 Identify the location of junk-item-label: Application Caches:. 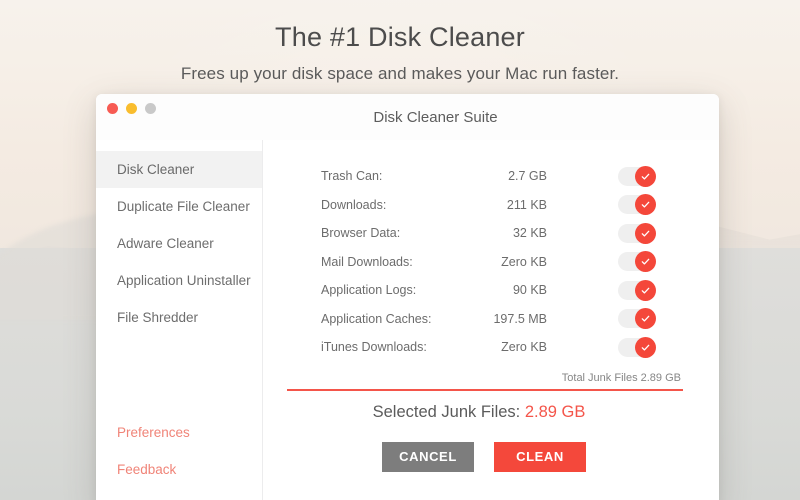
(376, 318).